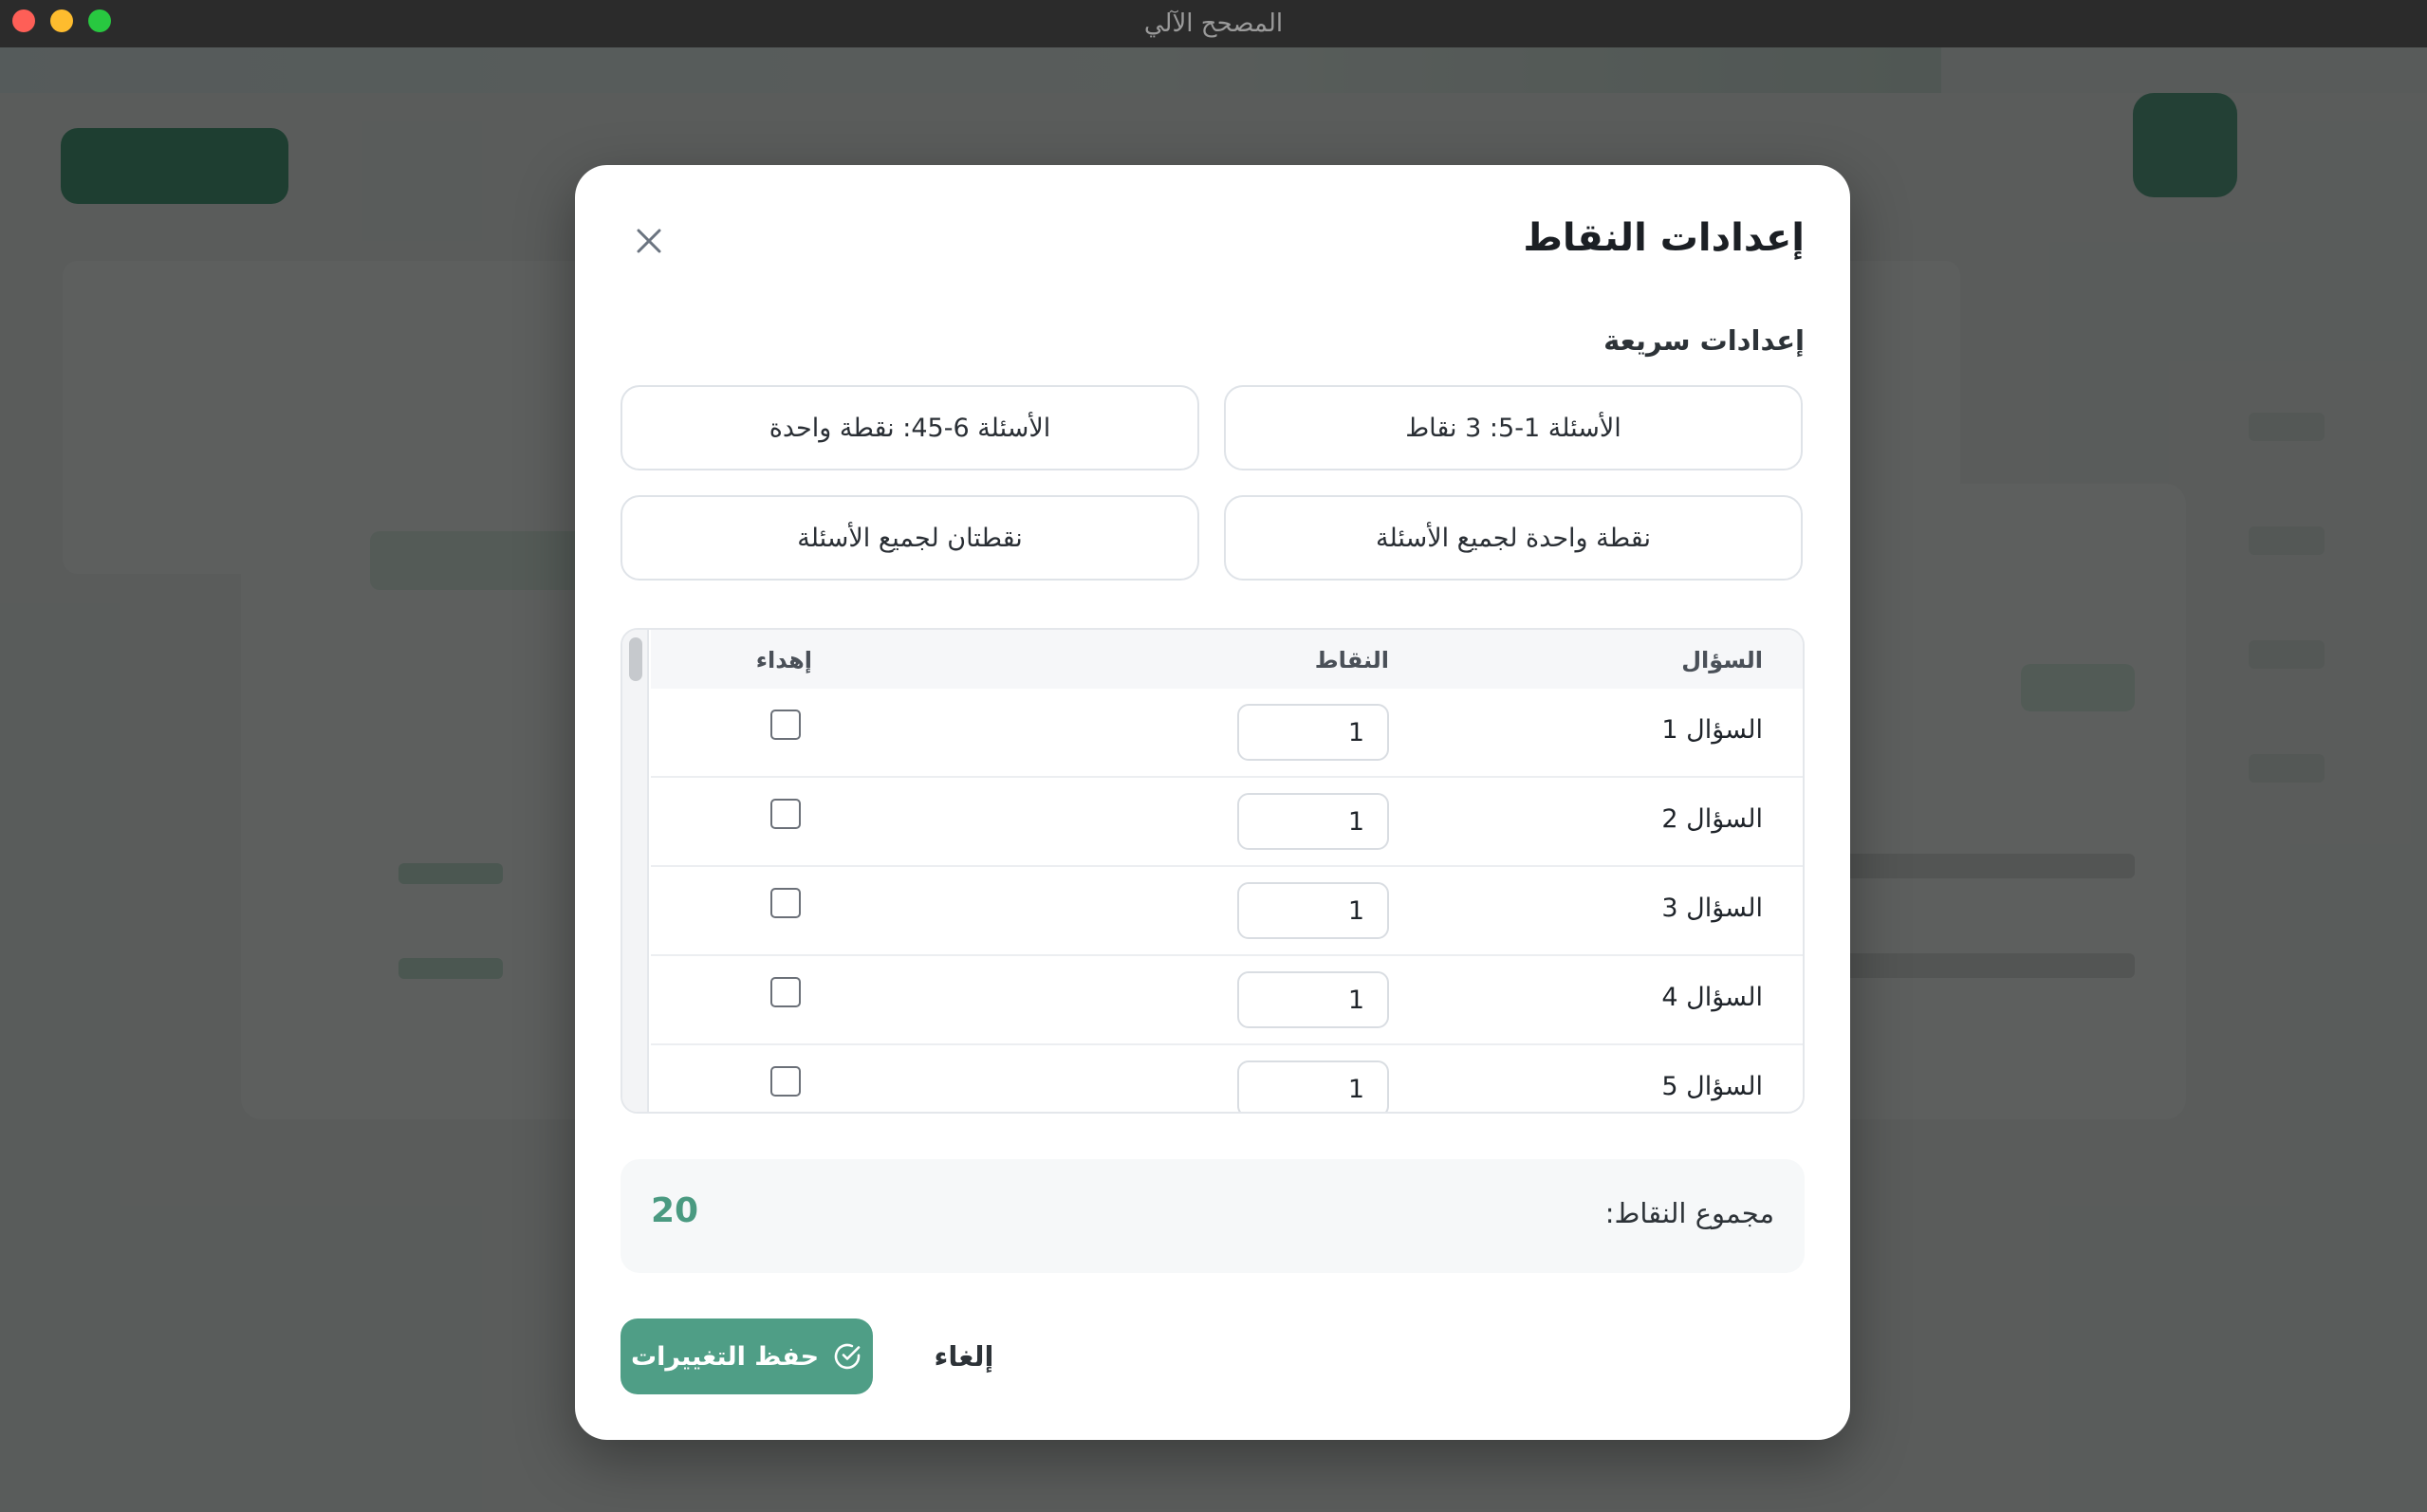  What do you see at coordinates (1513, 538) in the screenshot?
I see `quick-option-all-one-point: نقطة واحدة لجميع الأسئلة` at bounding box center [1513, 538].